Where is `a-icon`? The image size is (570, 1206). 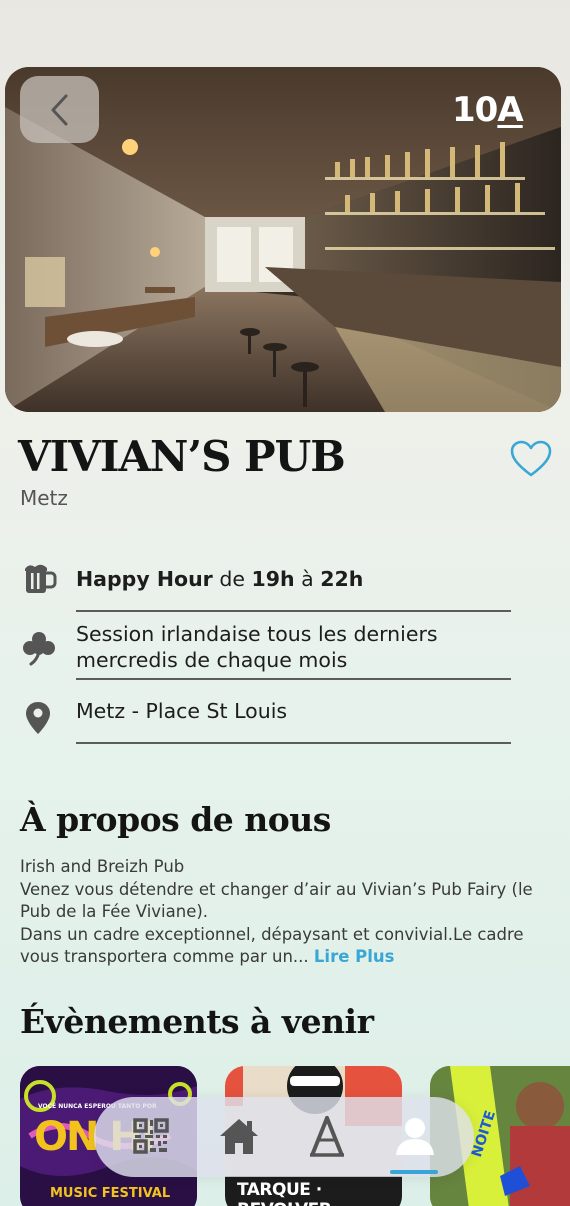
a-icon is located at coordinates (327, 1136).